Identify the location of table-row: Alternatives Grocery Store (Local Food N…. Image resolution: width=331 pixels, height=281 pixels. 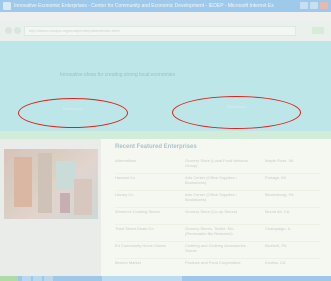
(218, 165).